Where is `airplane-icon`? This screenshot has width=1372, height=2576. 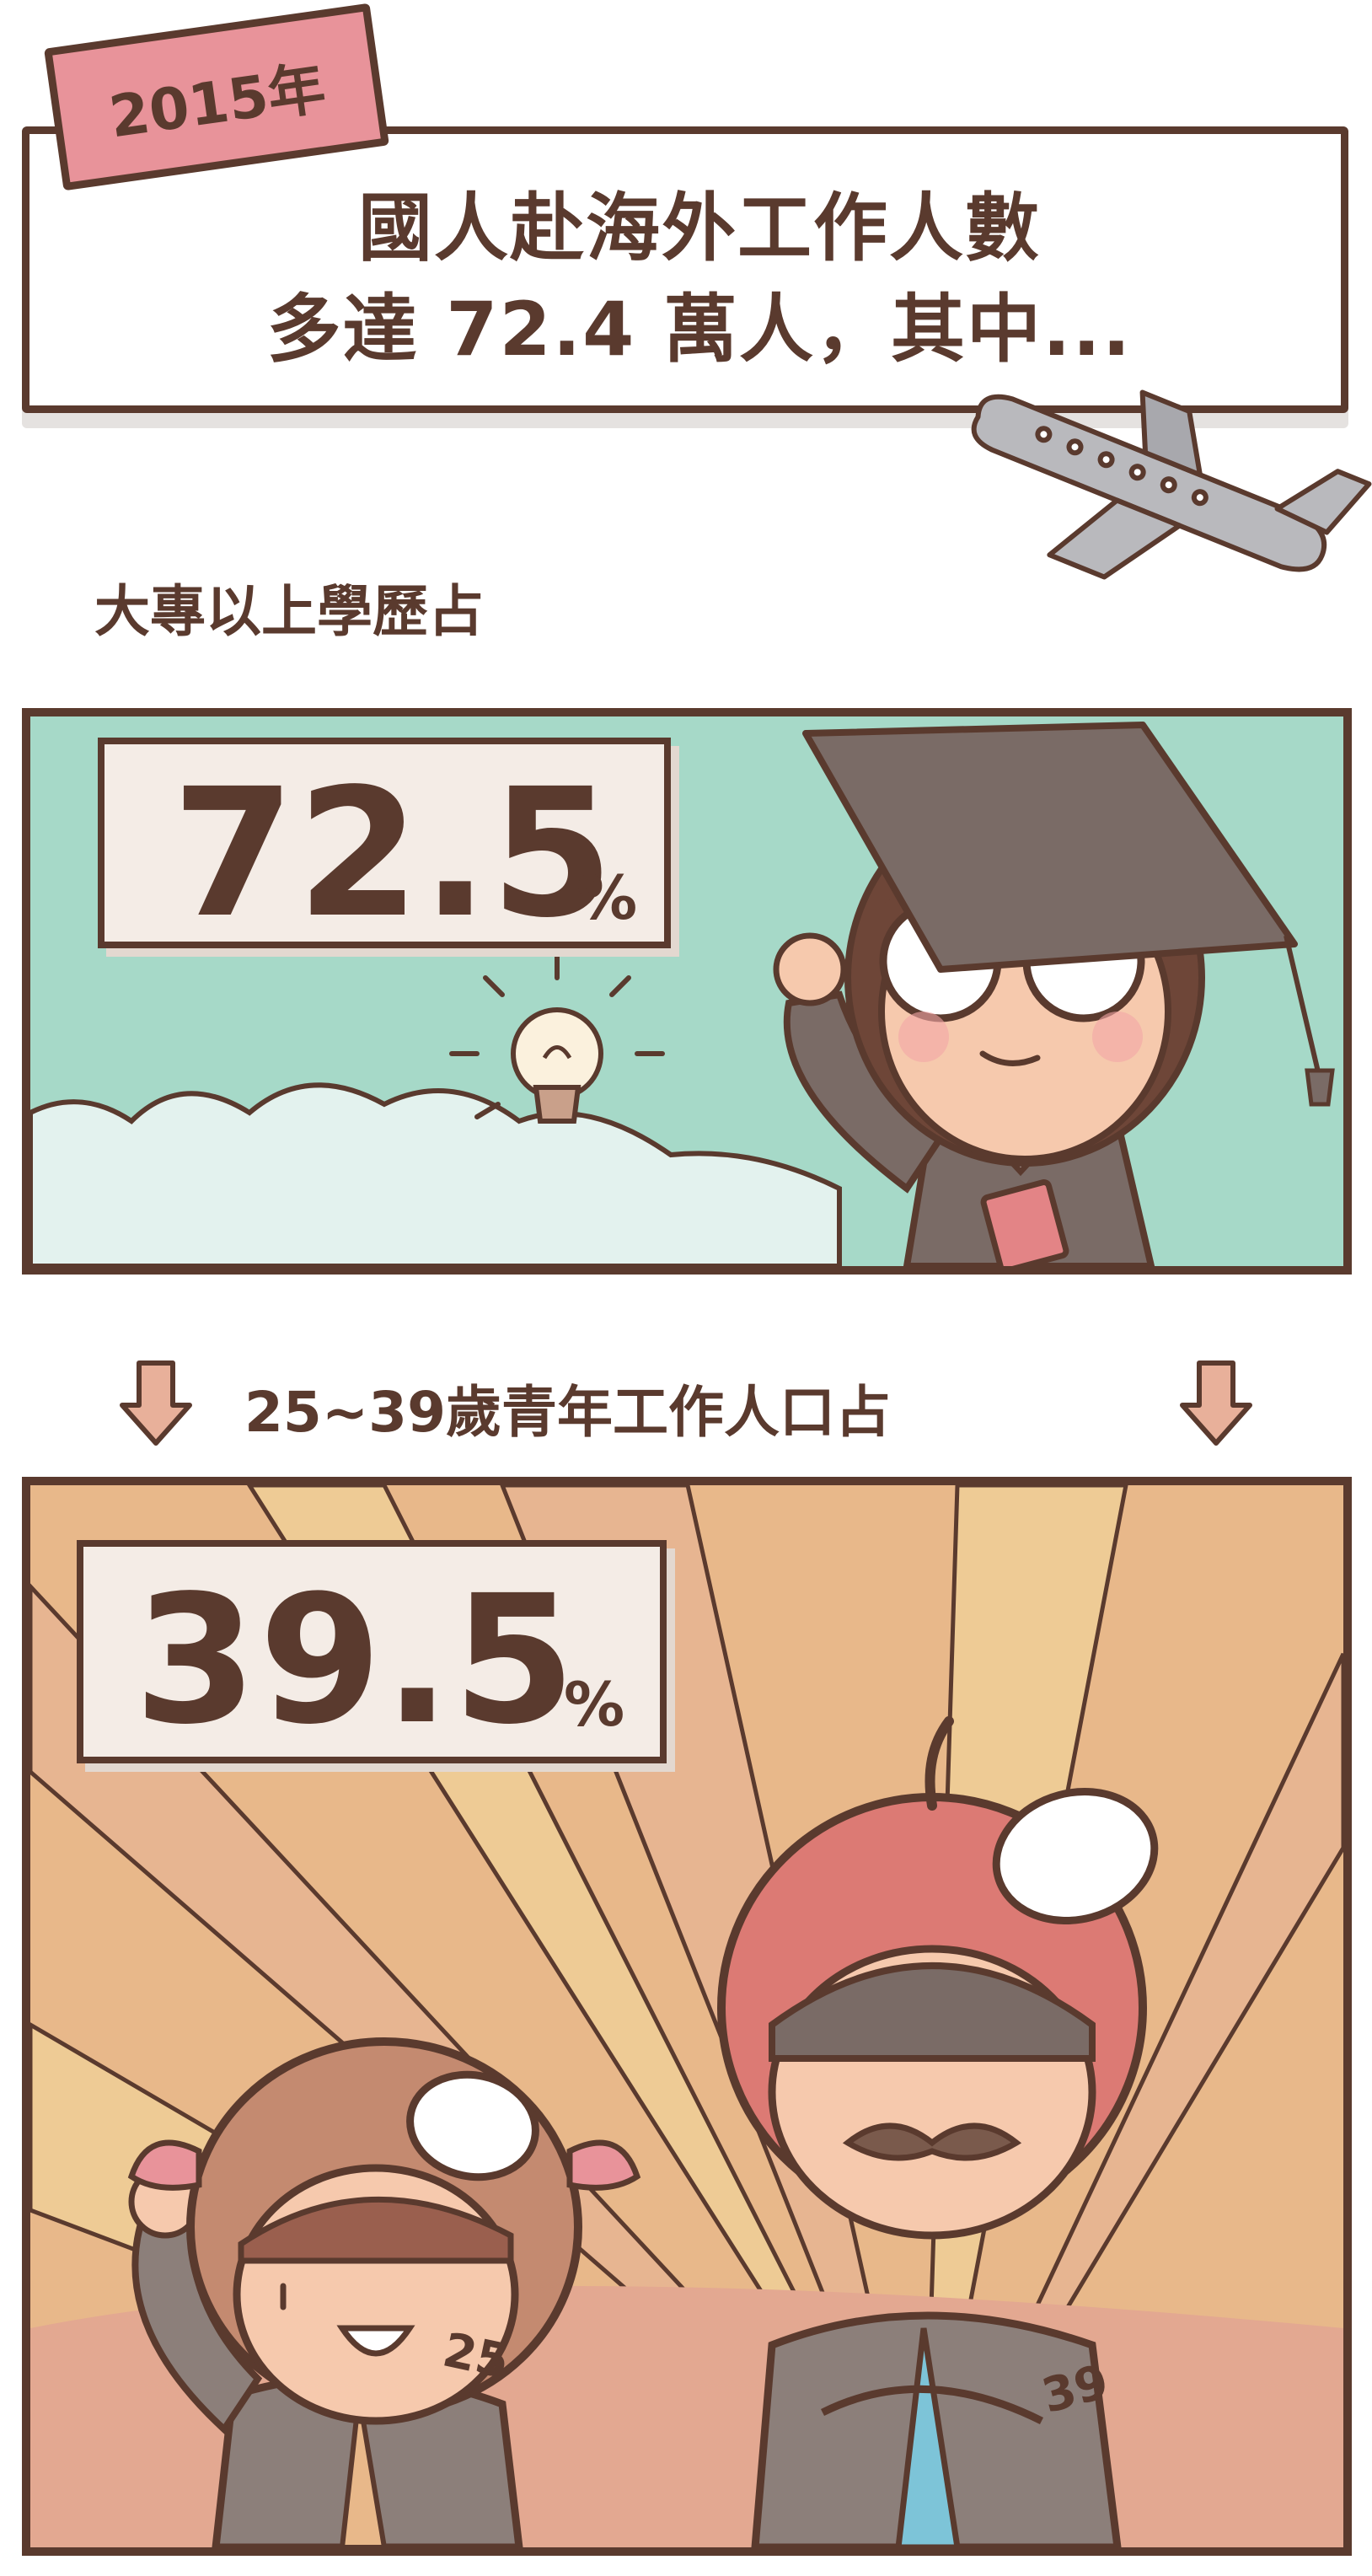
airplane-icon is located at coordinates (1172, 484).